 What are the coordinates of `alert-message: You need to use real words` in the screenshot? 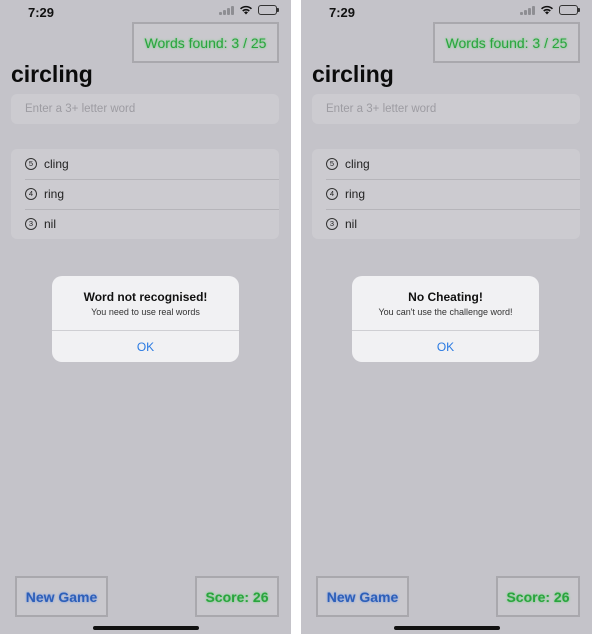 It's located at (145, 312).